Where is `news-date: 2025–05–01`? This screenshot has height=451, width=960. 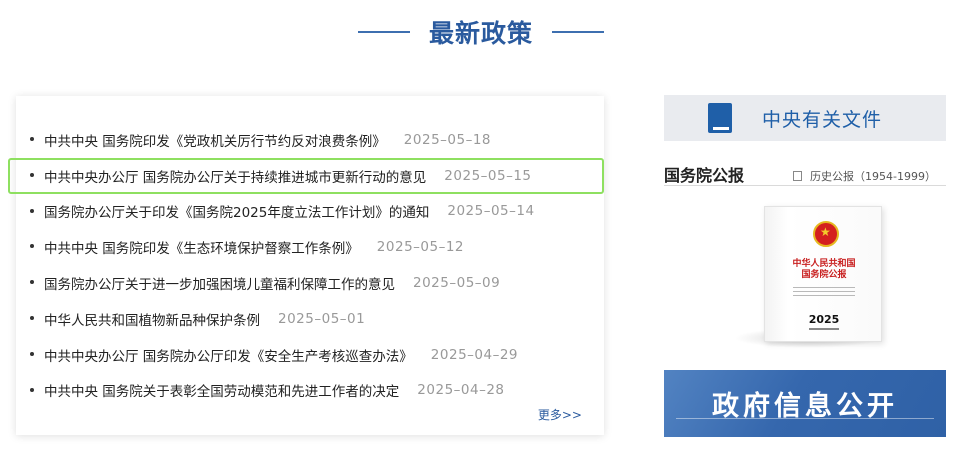
news-date: 2025–05–01 is located at coordinates (322, 318).